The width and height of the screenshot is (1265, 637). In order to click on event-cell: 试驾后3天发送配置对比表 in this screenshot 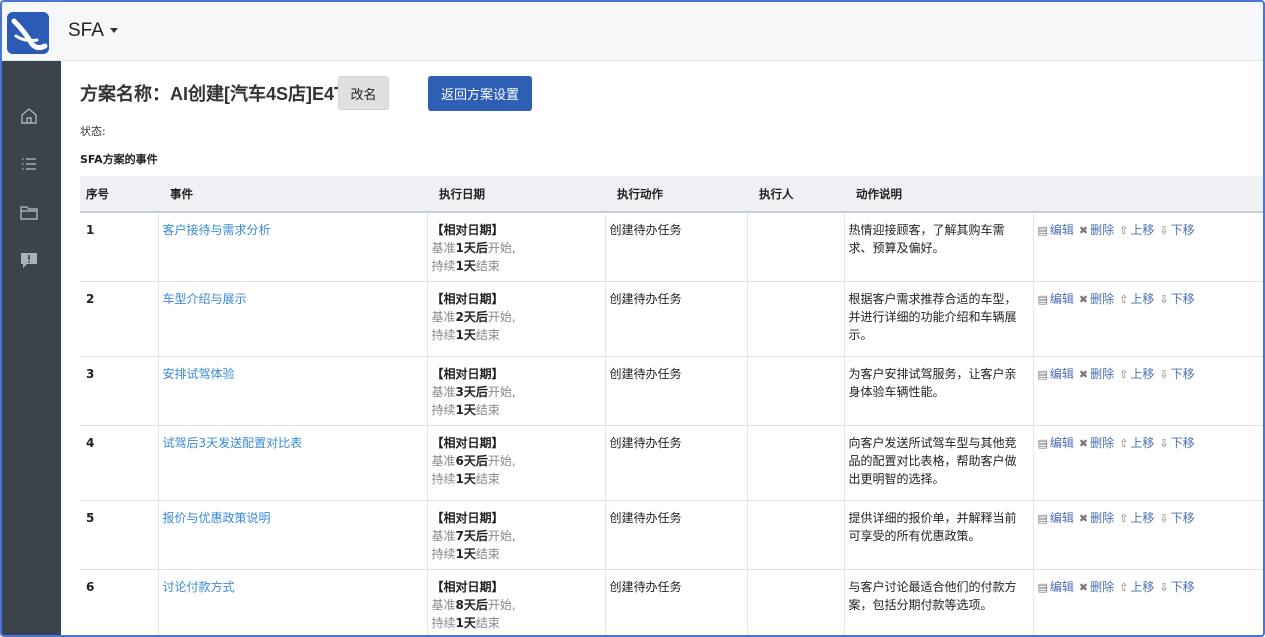, I will do `click(293, 463)`.